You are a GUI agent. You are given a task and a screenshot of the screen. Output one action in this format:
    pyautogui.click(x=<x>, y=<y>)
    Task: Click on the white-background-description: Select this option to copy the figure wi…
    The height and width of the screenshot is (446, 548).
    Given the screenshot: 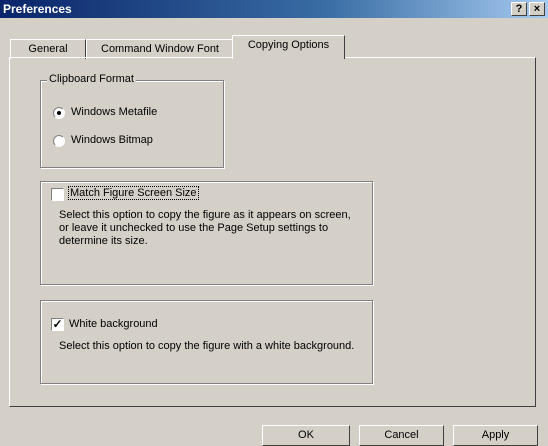 What is the action you would take?
    pyautogui.click(x=207, y=346)
    